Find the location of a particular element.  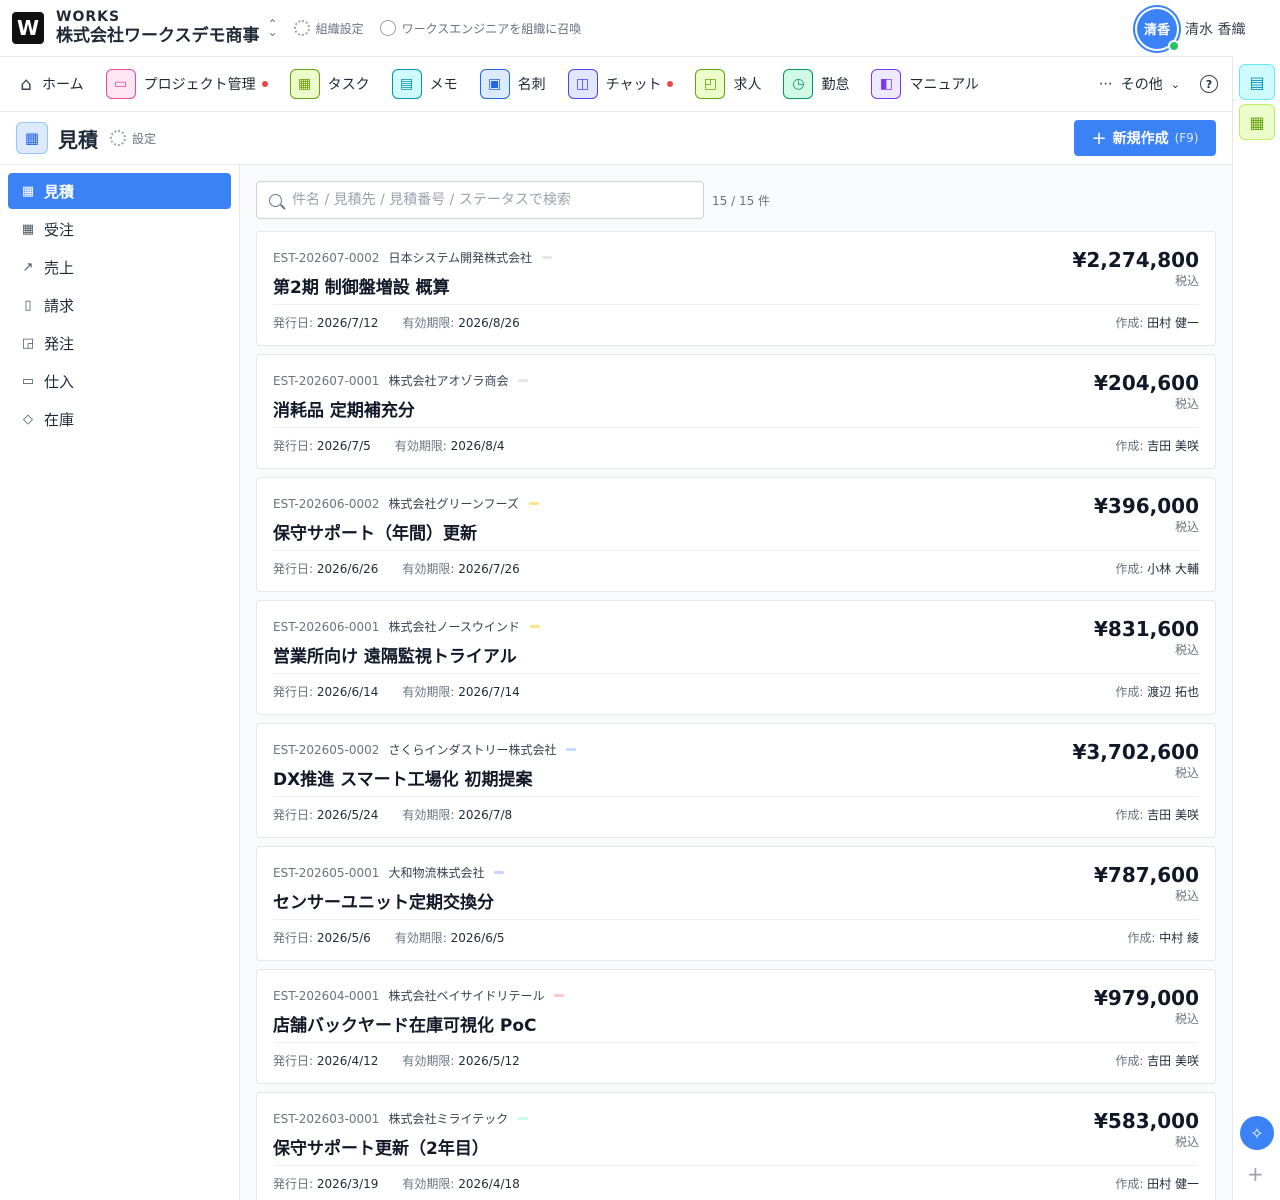

id-card-icon: ▣ is located at coordinates (494, 84).